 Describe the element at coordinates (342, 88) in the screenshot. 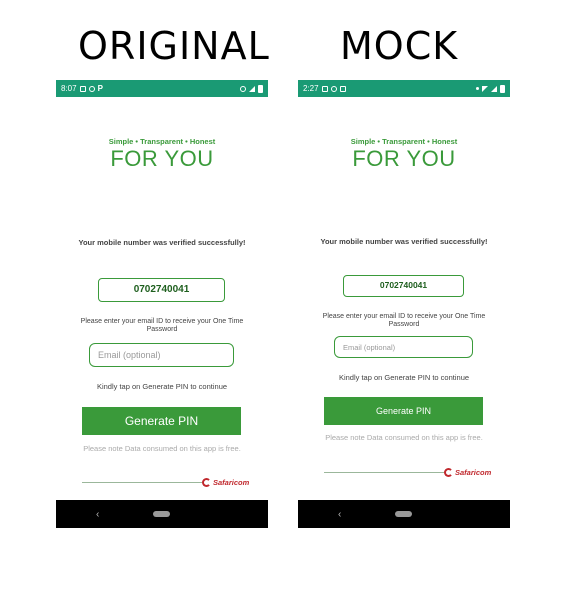

I see `youtube-icon` at that location.